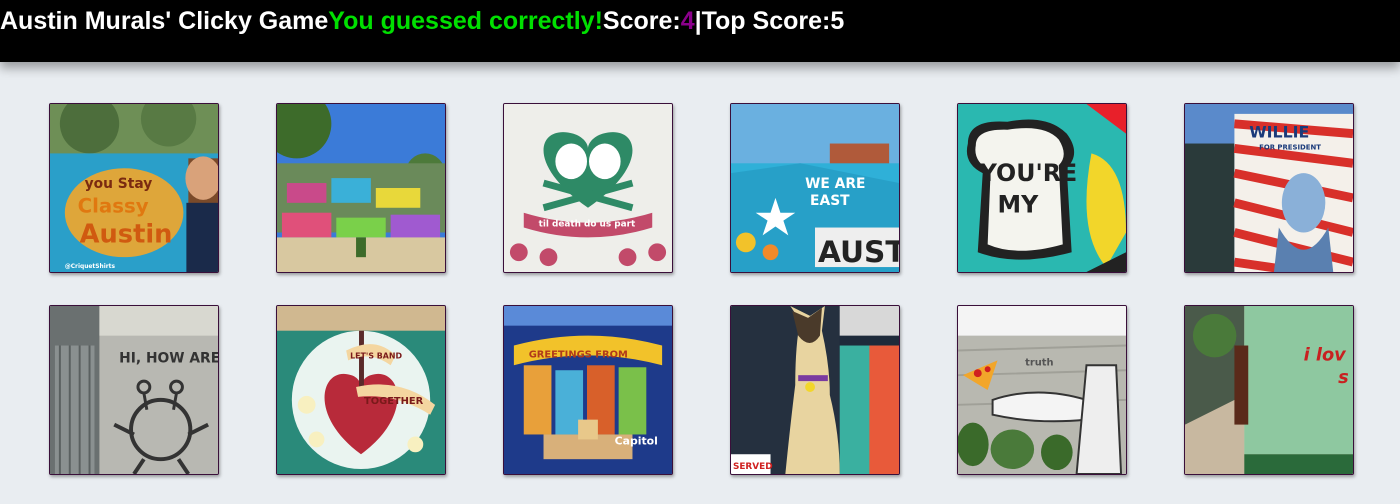 This screenshot has height=504, width=1400. I want to click on mural-card-7: HI, HOW ARE, so click(134, 390).